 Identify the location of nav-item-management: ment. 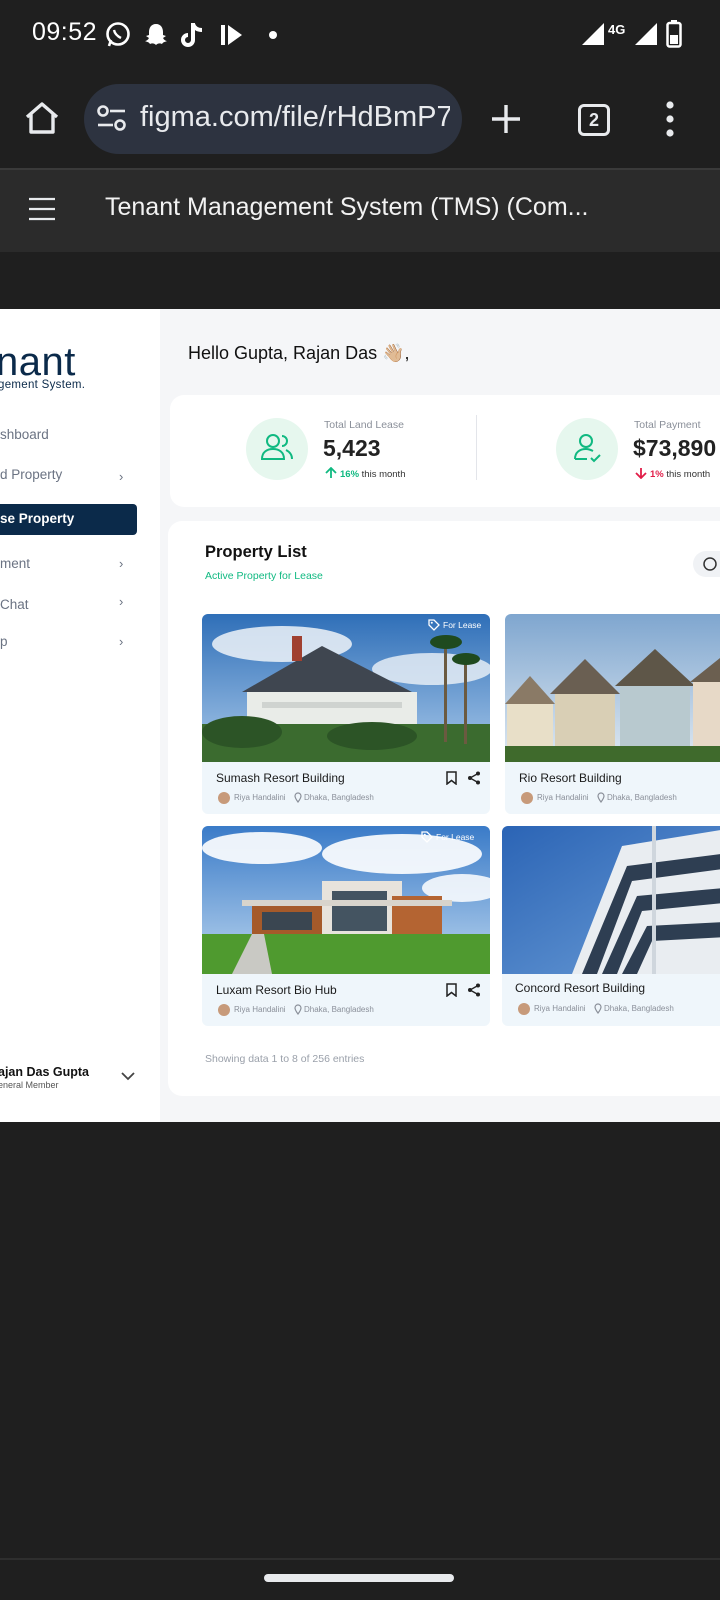
(15, 563).